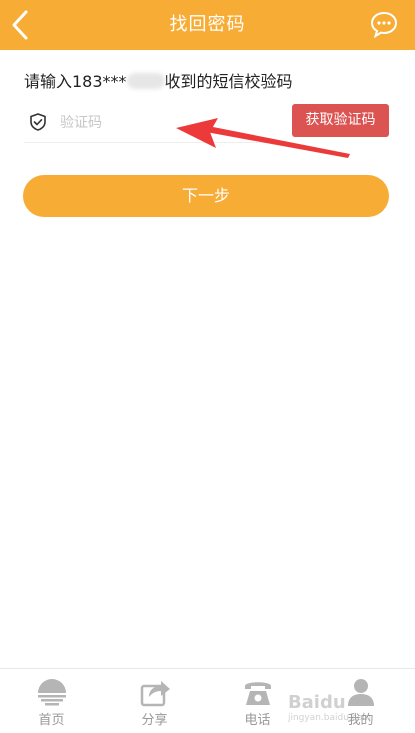 The height and width of the screenshot is (733, 415). I want to click on bottom-tab-bar: 首页 分享 电话 我的 Baidu jingyan.baidu.com, so click(207, 700).